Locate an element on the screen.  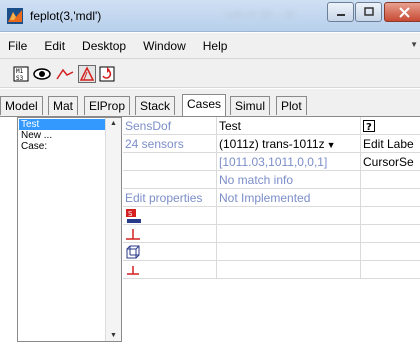
delta-button is located at coordinates (87, 74).